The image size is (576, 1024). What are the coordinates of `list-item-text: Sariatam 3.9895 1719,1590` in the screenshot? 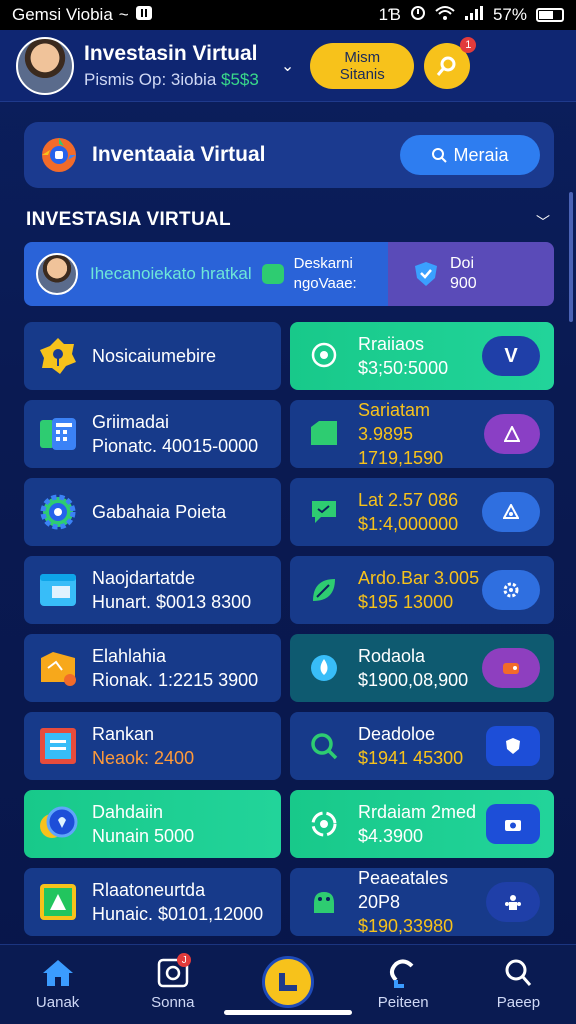 It's located at (421, 434).